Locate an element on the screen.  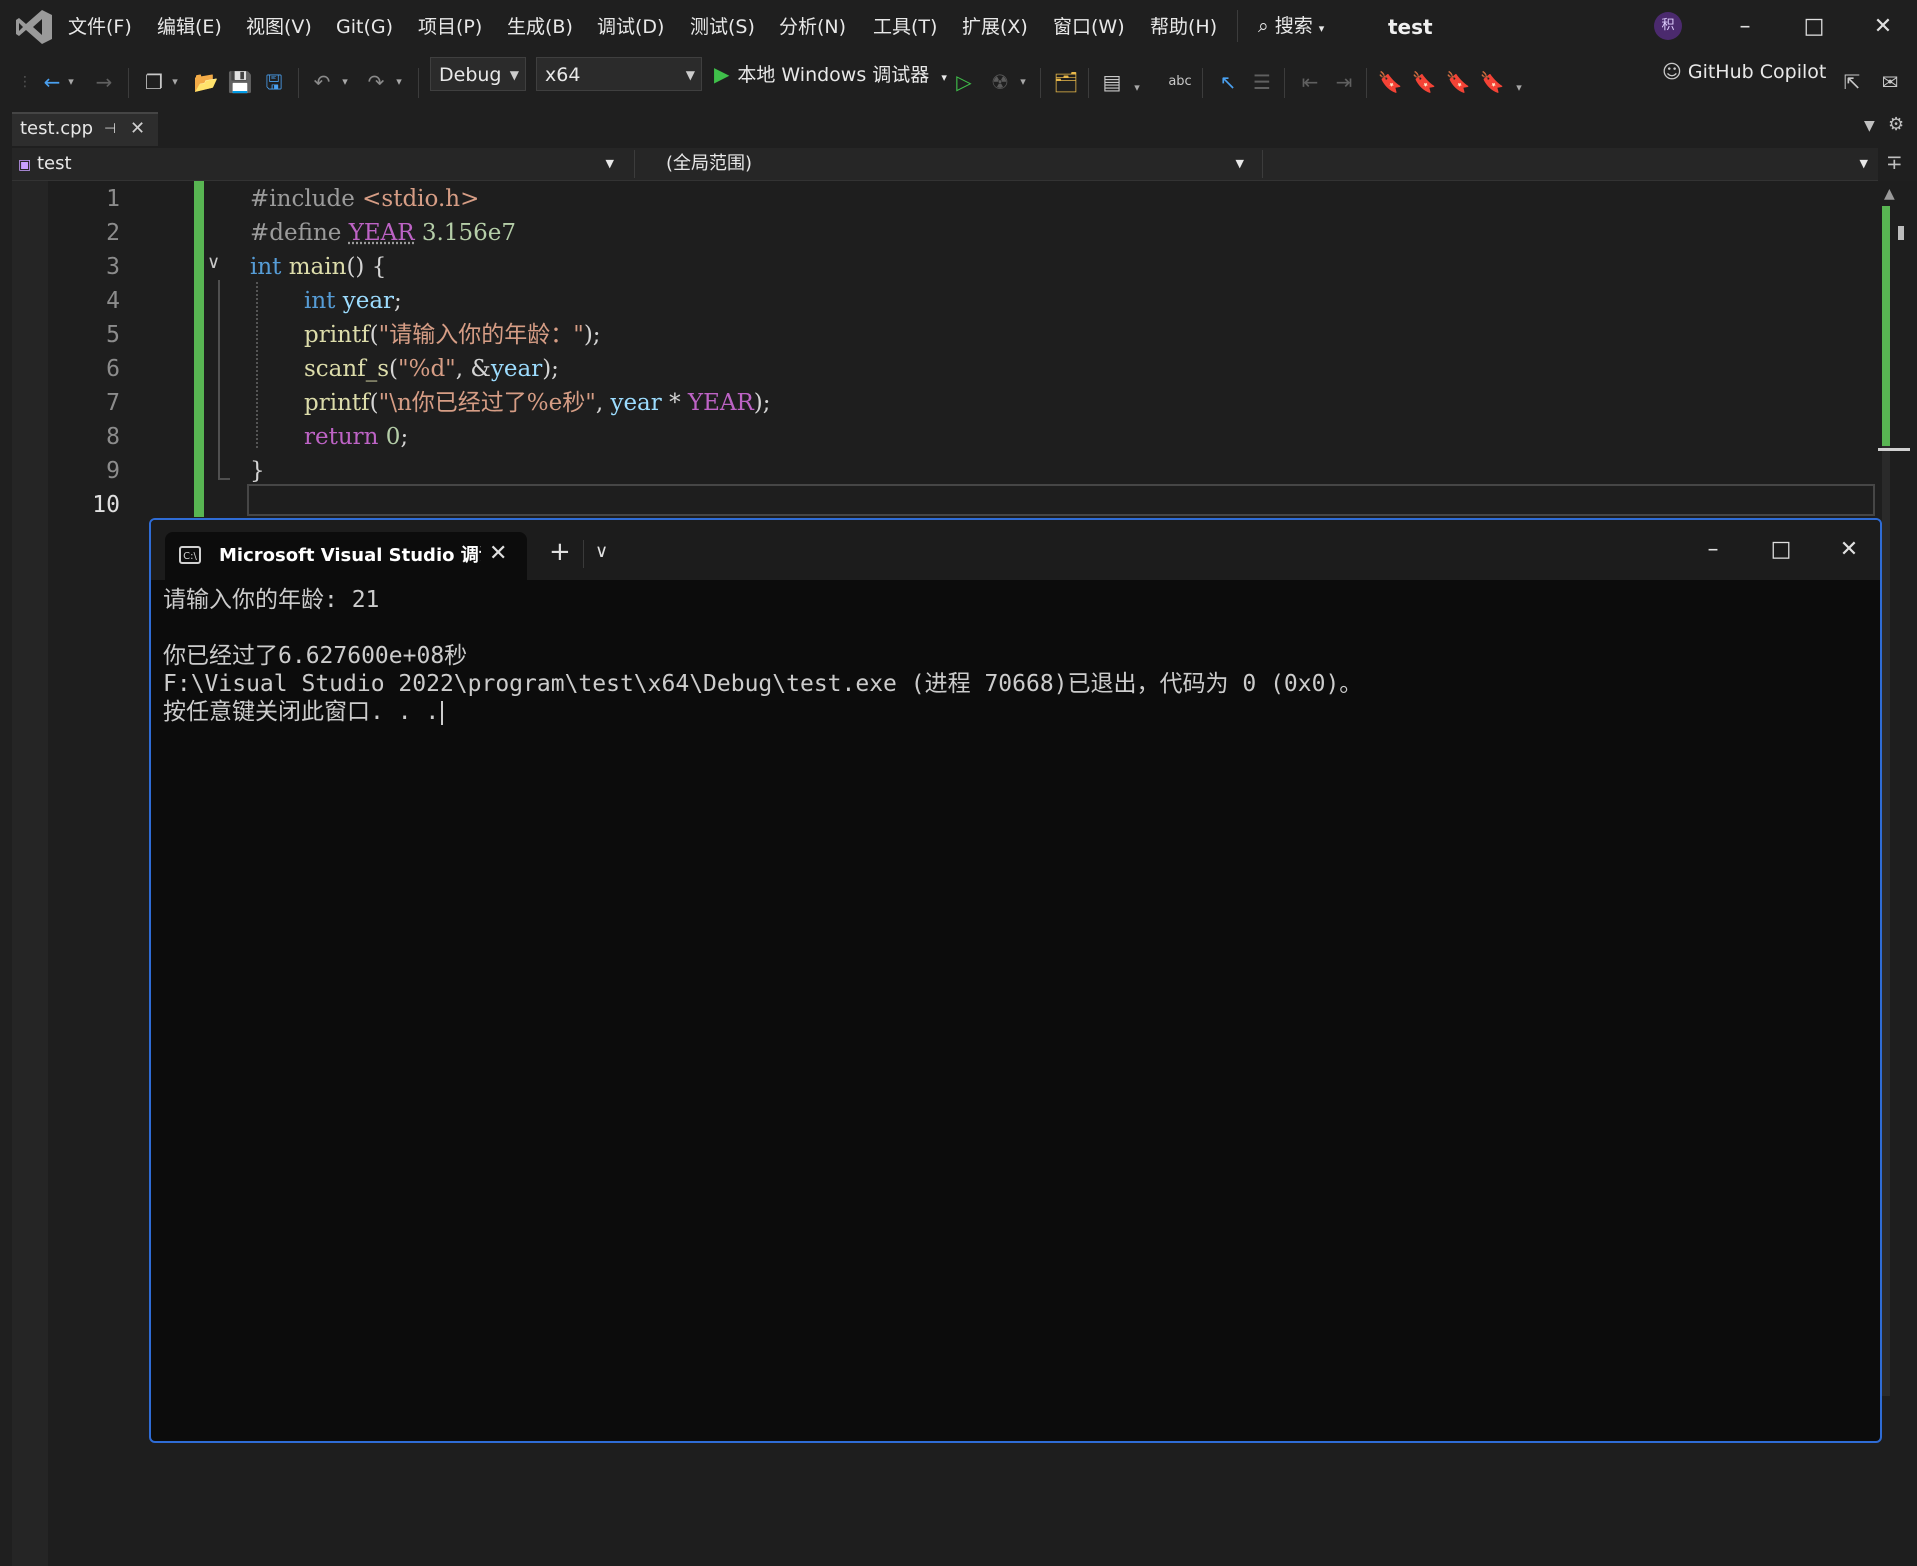
navigate-forward-icon: → is located at coordinates (104, 82).